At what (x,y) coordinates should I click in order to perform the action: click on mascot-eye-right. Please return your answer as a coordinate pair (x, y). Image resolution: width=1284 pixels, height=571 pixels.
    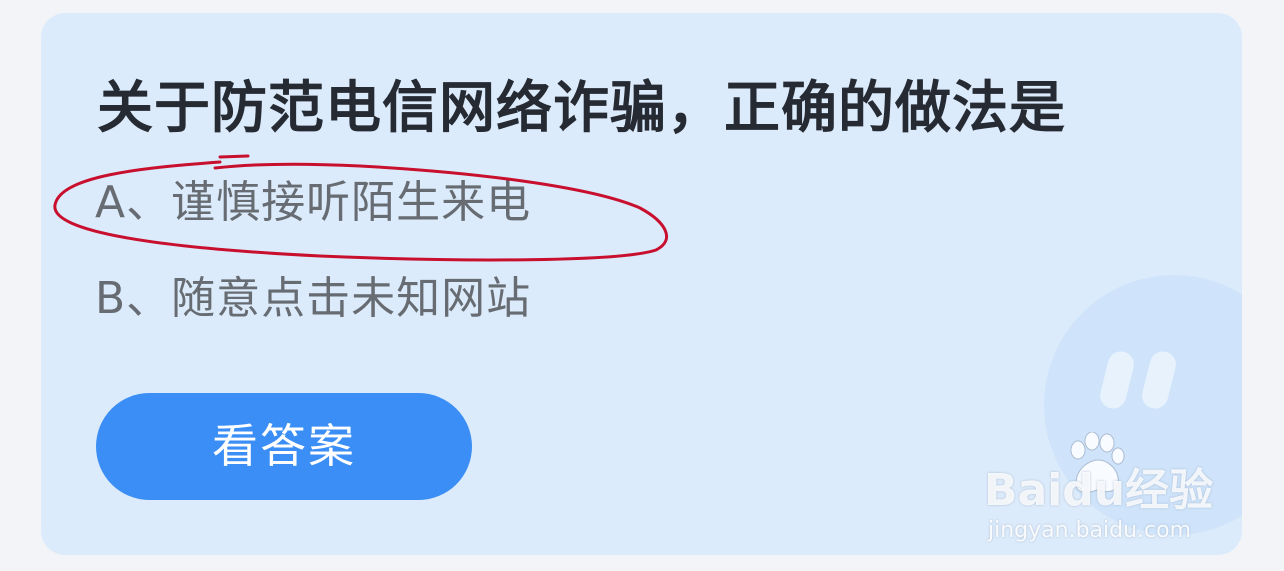
    Looking at the image, I should click on (1159, 380).